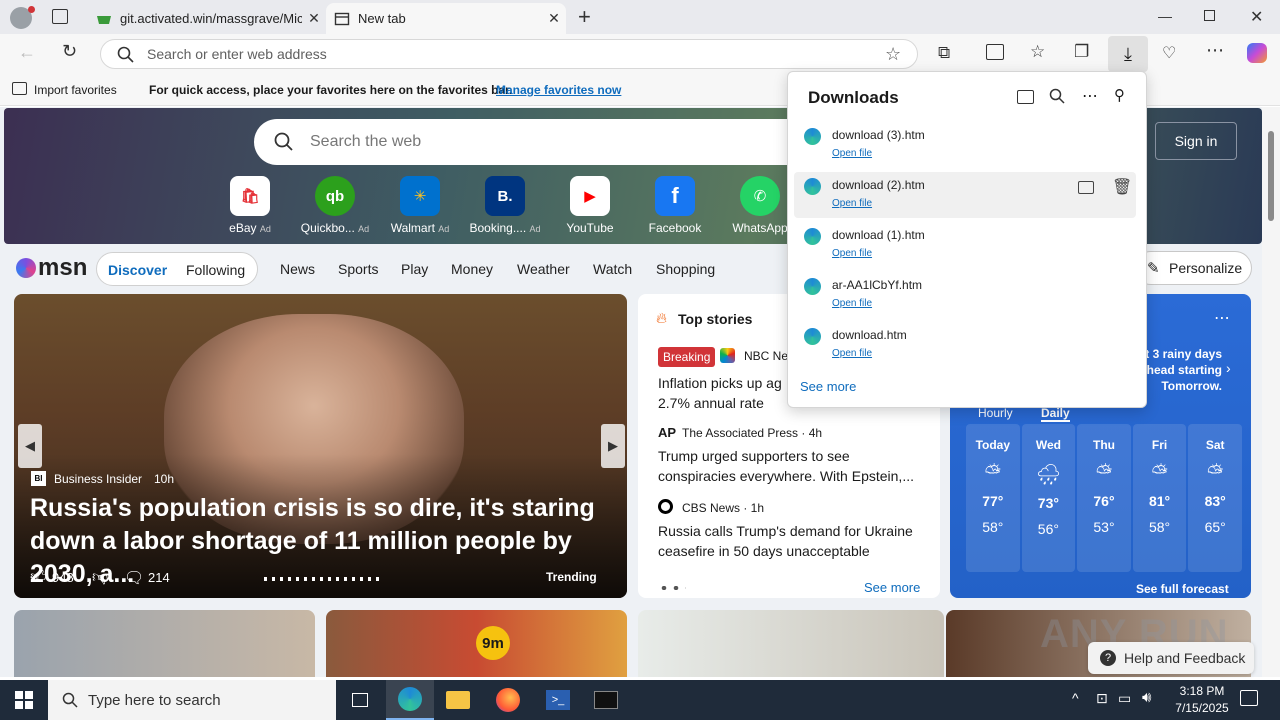 Image resolution: width=1280 pixels, height=720 pixels. What do you see at coordinates (1104, 498) in the screenshot?
I see `forecast-day: Thu ⛅︎ 76° 53°` at bounding box center [1104, 498].